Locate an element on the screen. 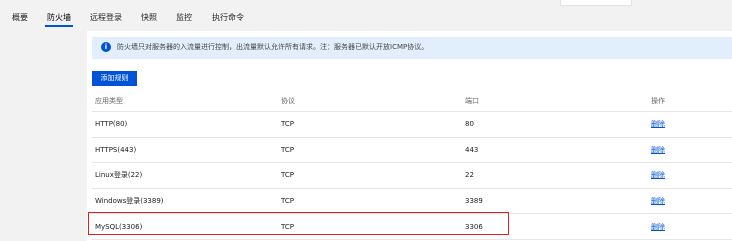  tab-overview: 概要 is located at coordinates (20, 17).